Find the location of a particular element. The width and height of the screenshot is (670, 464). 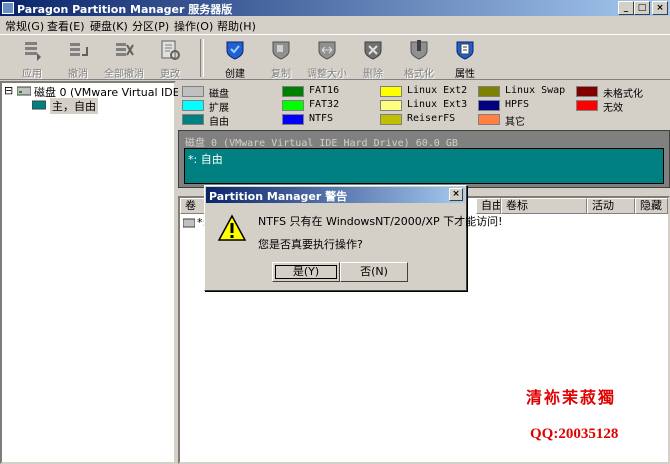

close-button: × is located at coordinates (660, 8).